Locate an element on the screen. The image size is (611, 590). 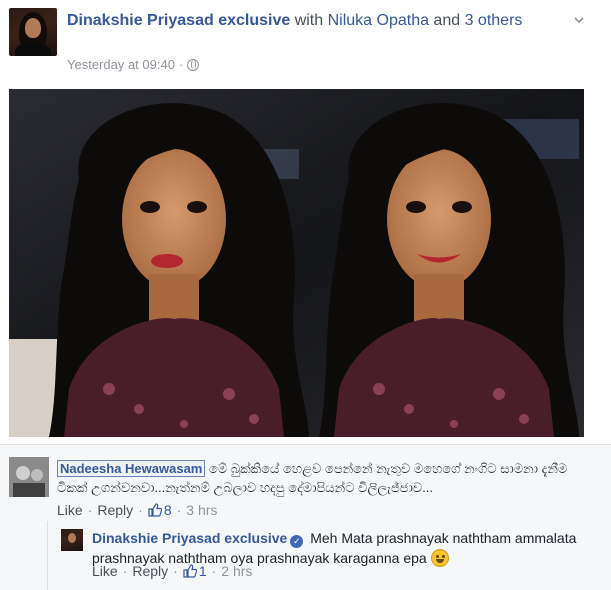
comment-time: 3 hrs is located at coordinates (201, 510).